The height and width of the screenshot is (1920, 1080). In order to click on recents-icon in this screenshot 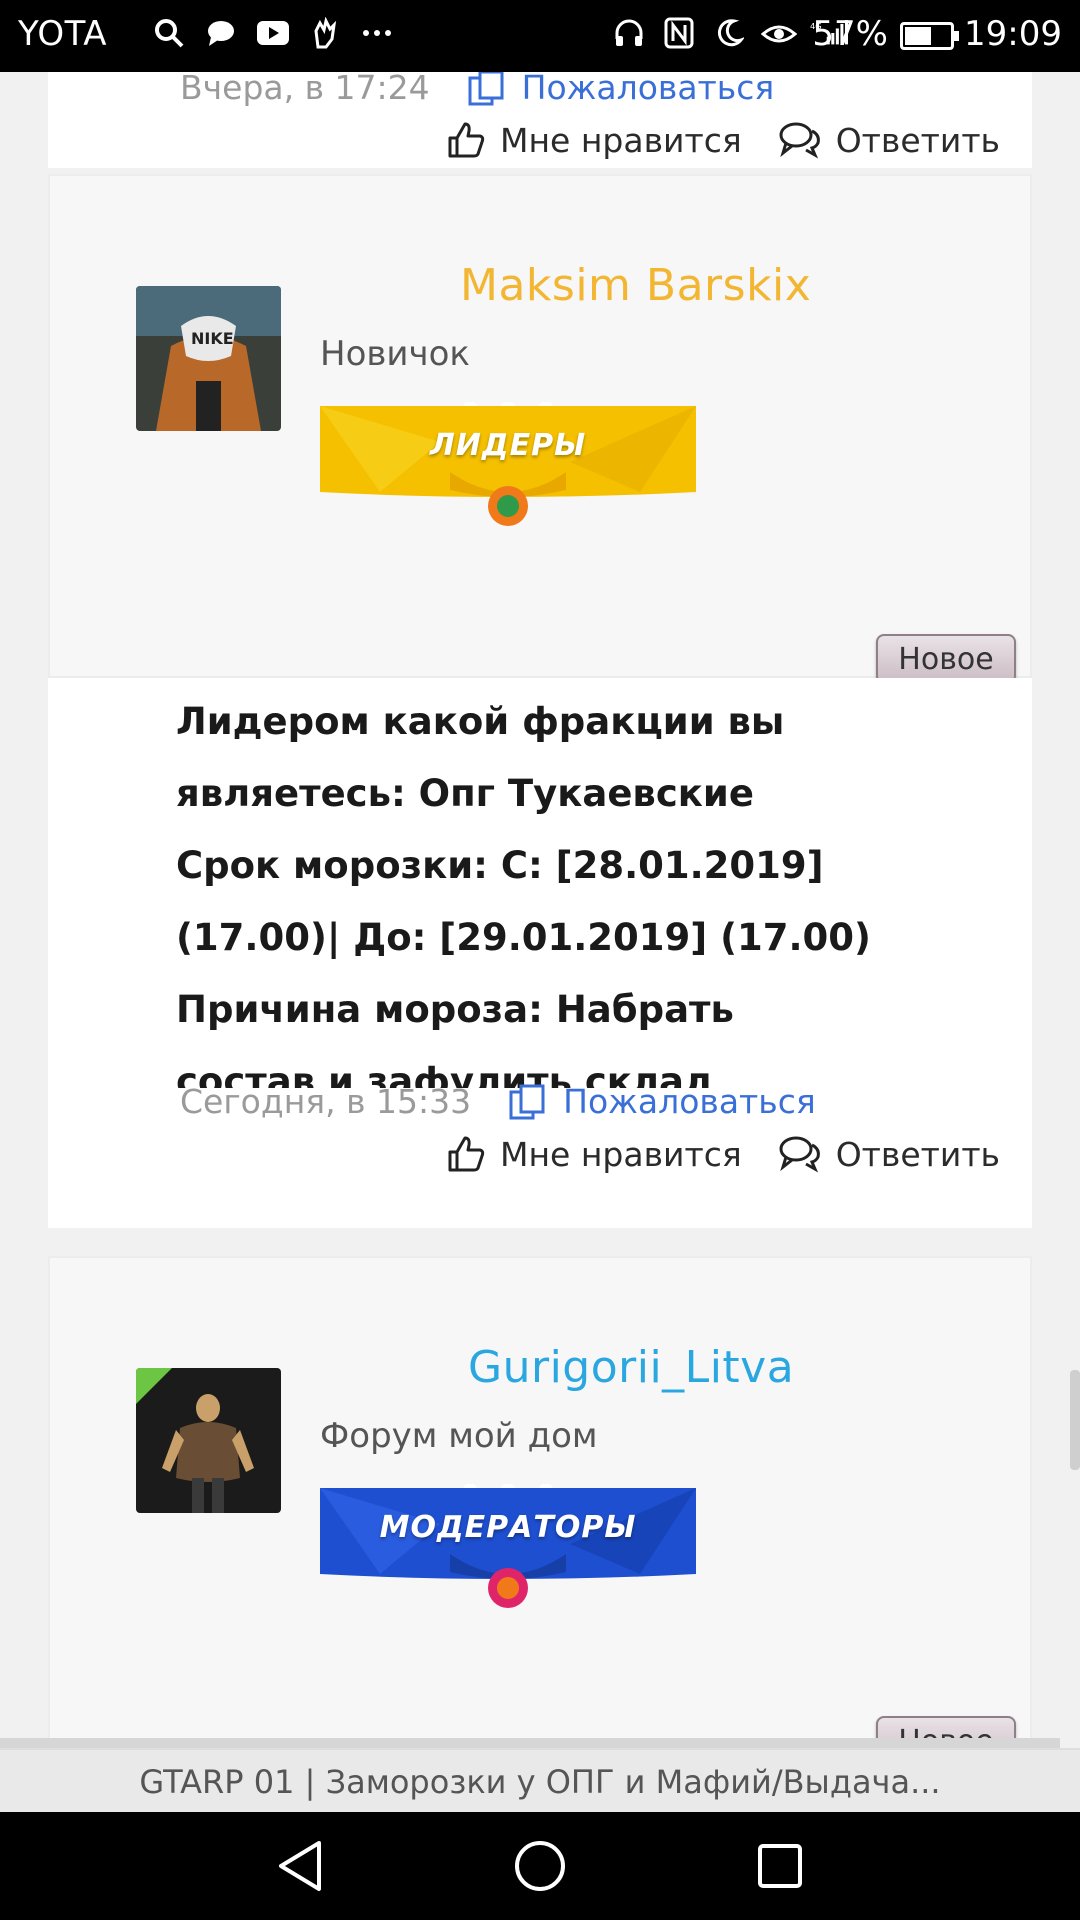, I will do `click(780, 1866)`.